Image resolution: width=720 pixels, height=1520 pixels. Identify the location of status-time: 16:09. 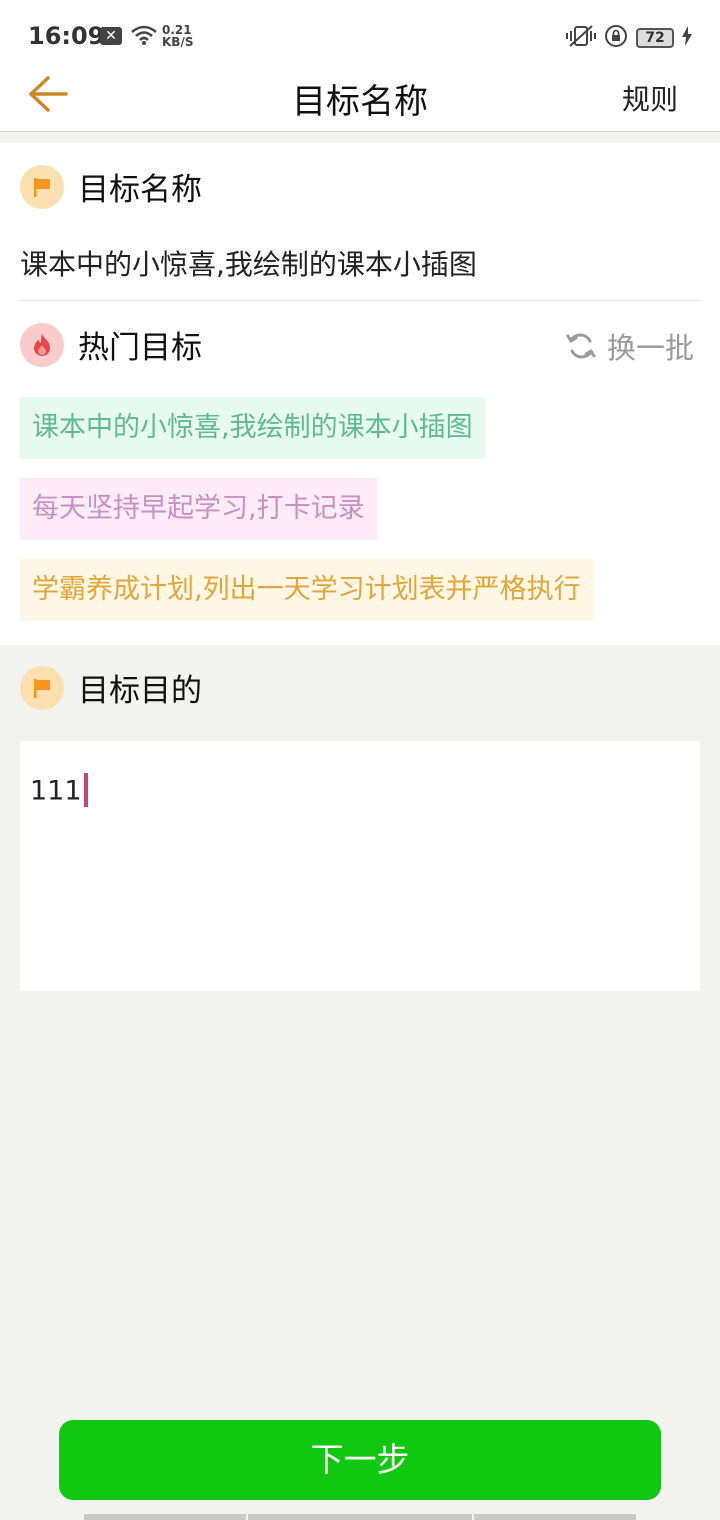
(66, 36).